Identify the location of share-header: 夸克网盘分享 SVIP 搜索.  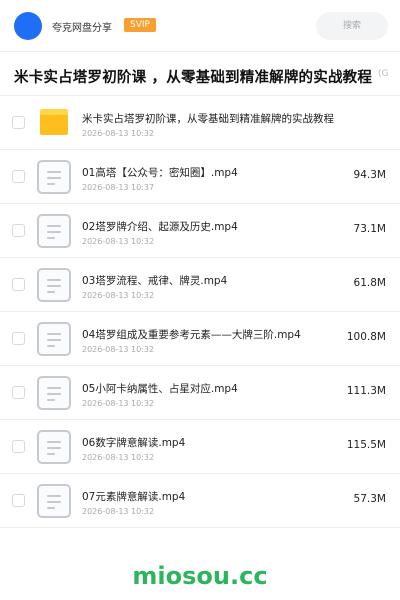
(200, 26).